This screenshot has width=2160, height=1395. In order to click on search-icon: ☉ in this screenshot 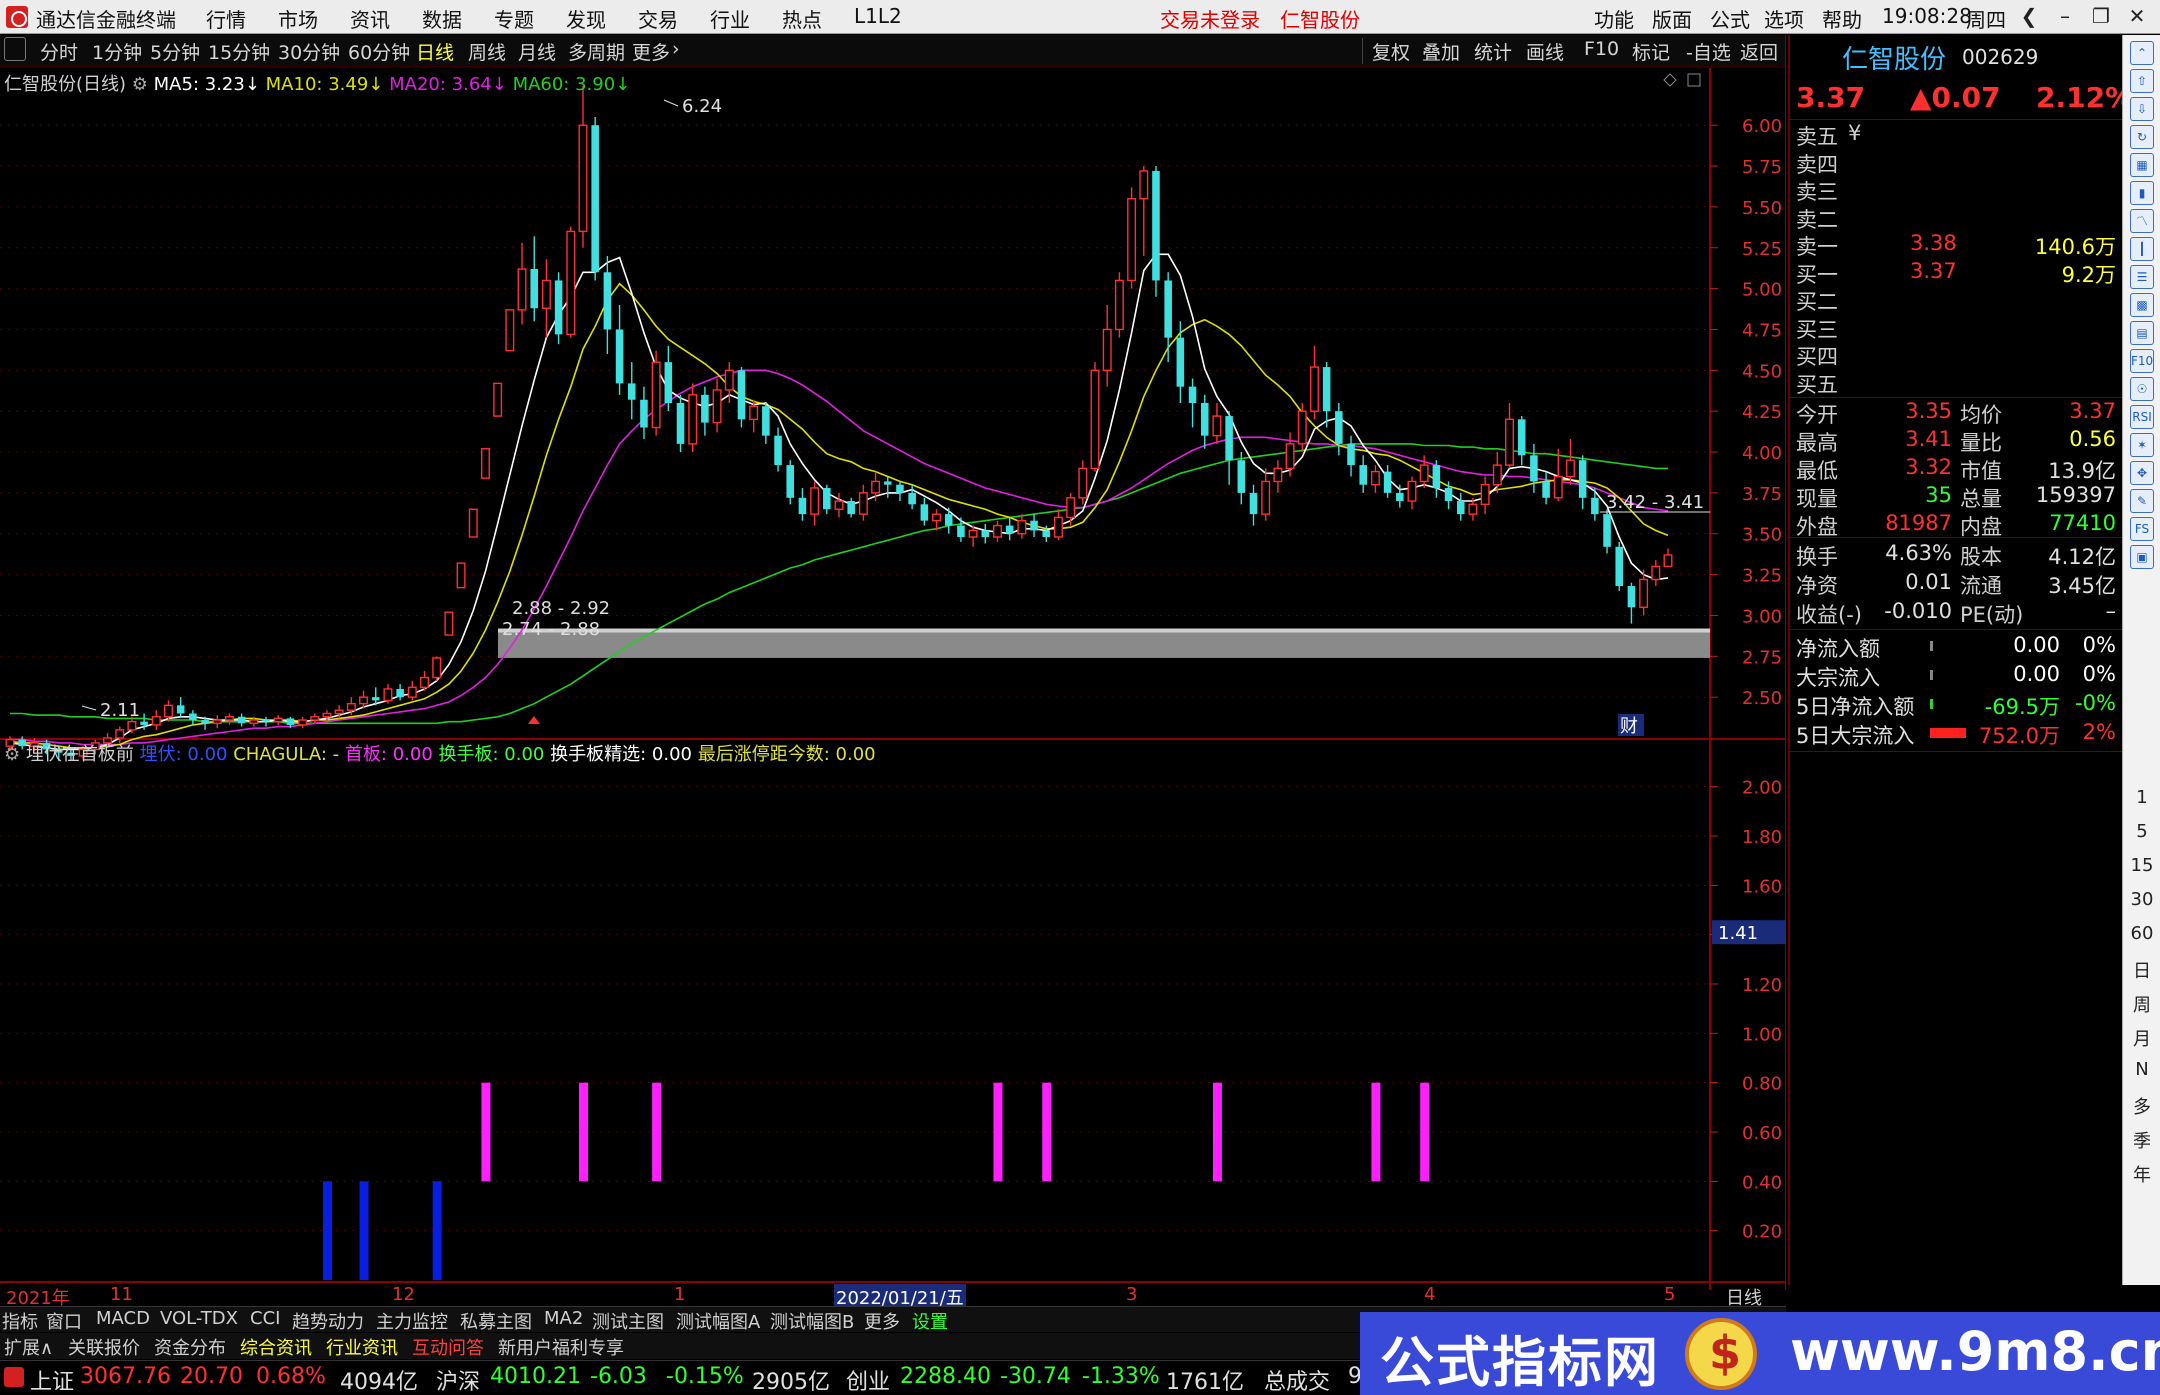, I will do `click(2142, 389)`.